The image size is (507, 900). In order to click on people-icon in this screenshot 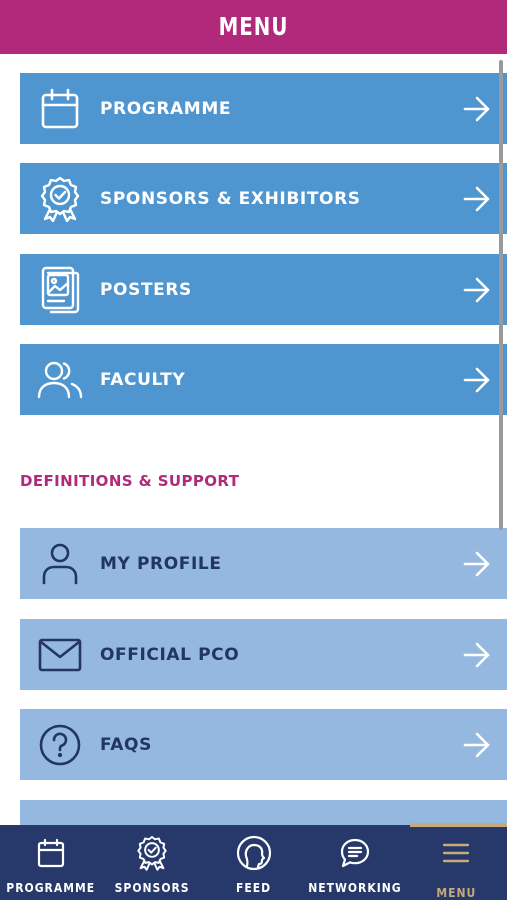, I will do `click(60, 379)`.